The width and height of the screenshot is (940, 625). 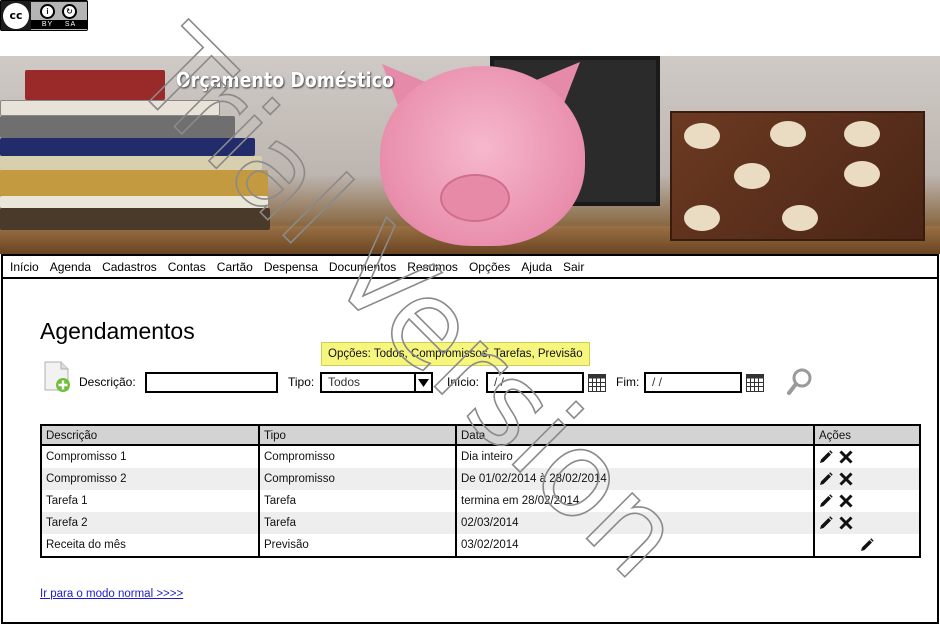 What do you see at coordinates (107, 382) in the screenshot?
I see `descricao-label: Descrição:` at bounding box center [107, 382].